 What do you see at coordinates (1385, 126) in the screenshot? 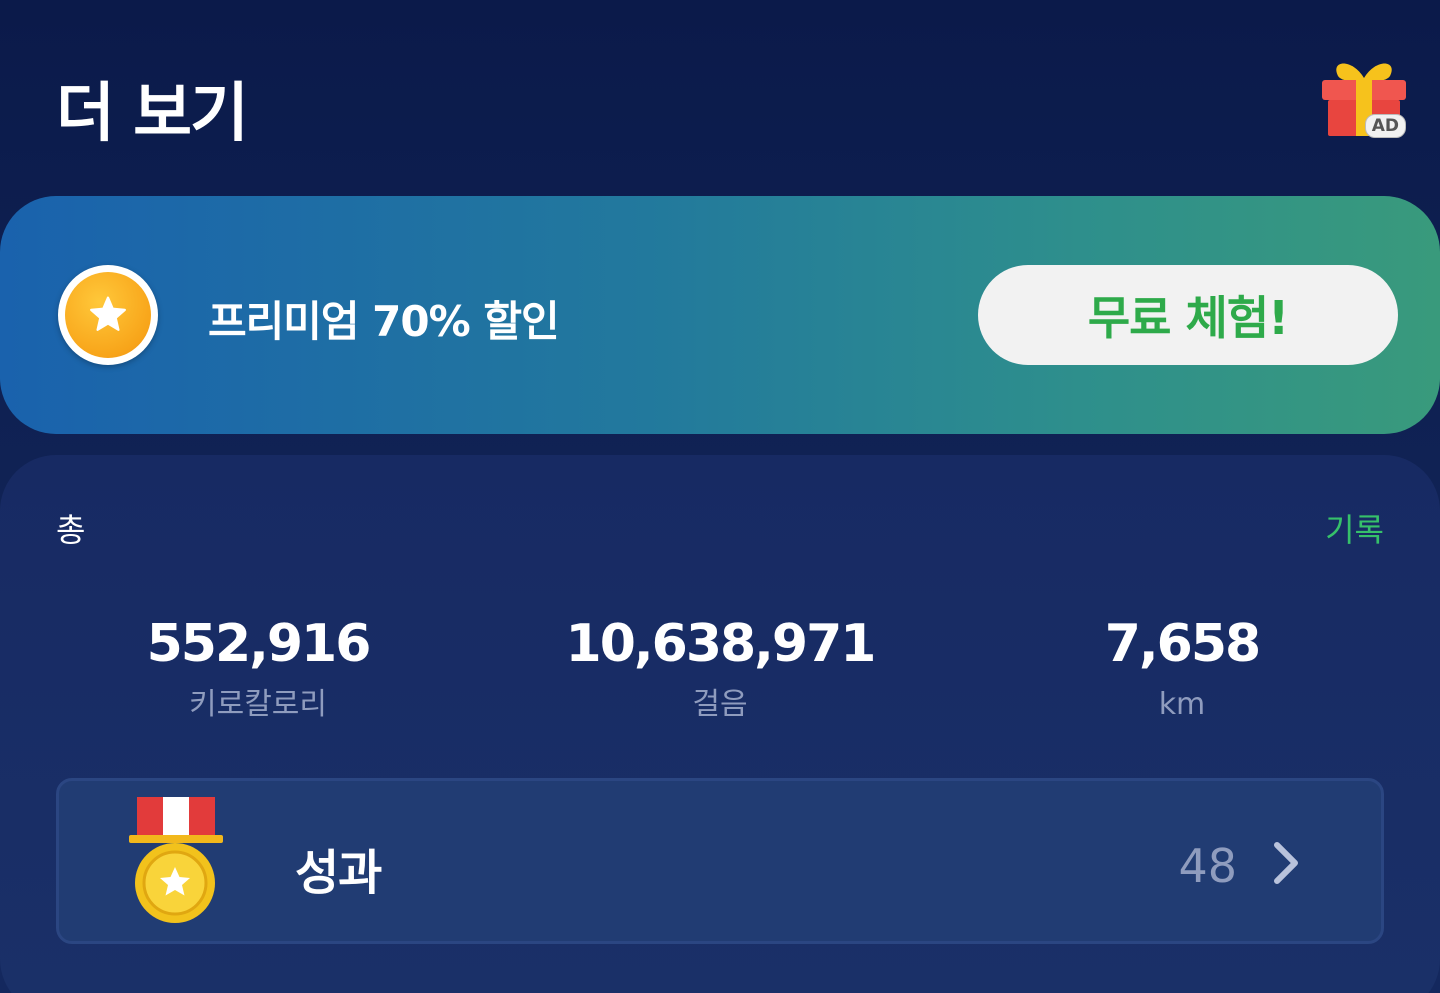
I see `ad-badge: AD` at bounding box center [1385, 126].